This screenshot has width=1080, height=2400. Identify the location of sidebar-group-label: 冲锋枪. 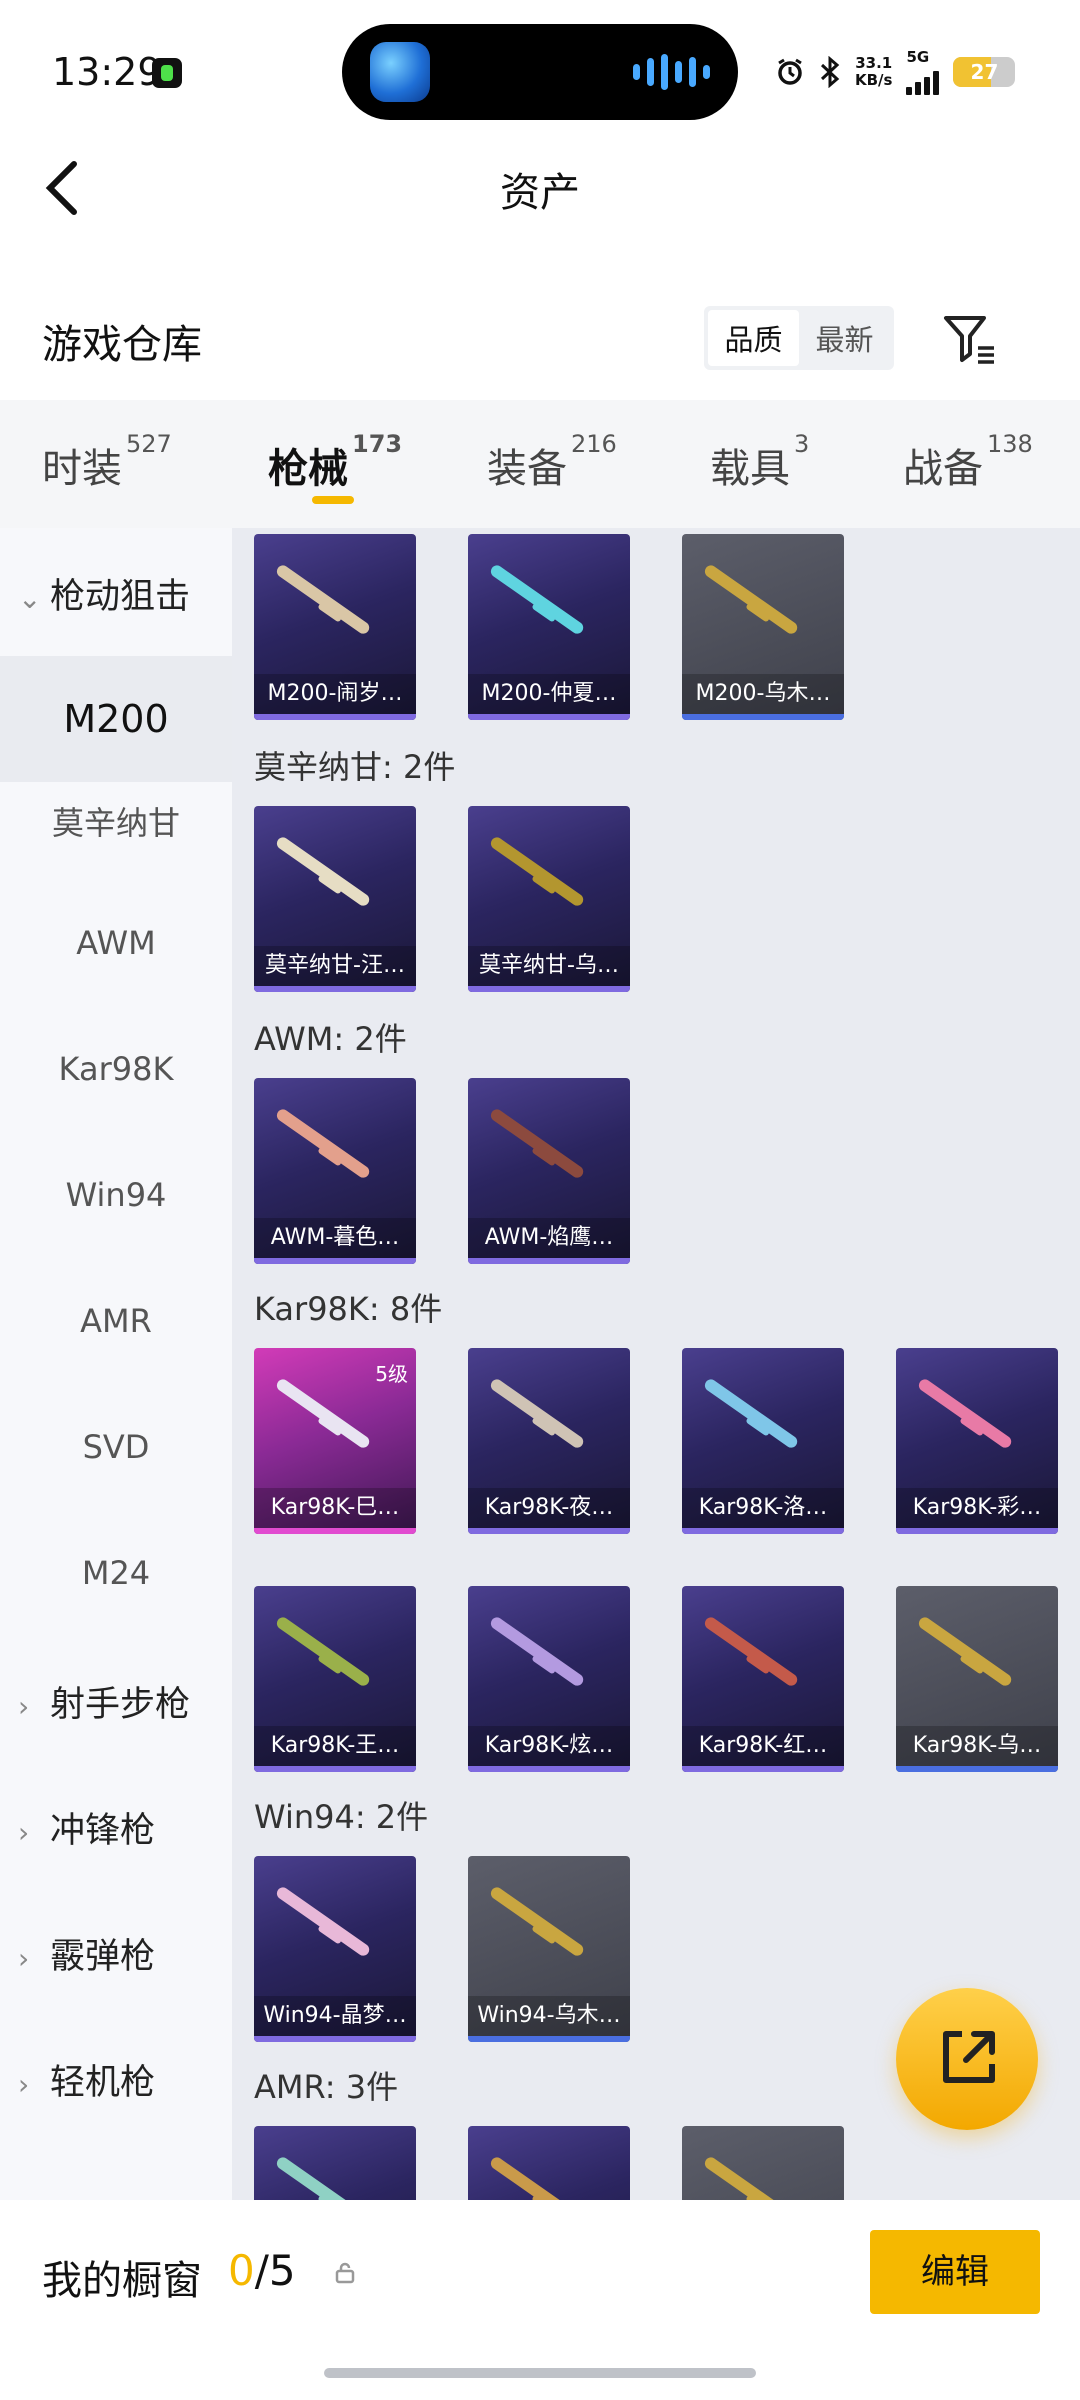
(103, 1831).